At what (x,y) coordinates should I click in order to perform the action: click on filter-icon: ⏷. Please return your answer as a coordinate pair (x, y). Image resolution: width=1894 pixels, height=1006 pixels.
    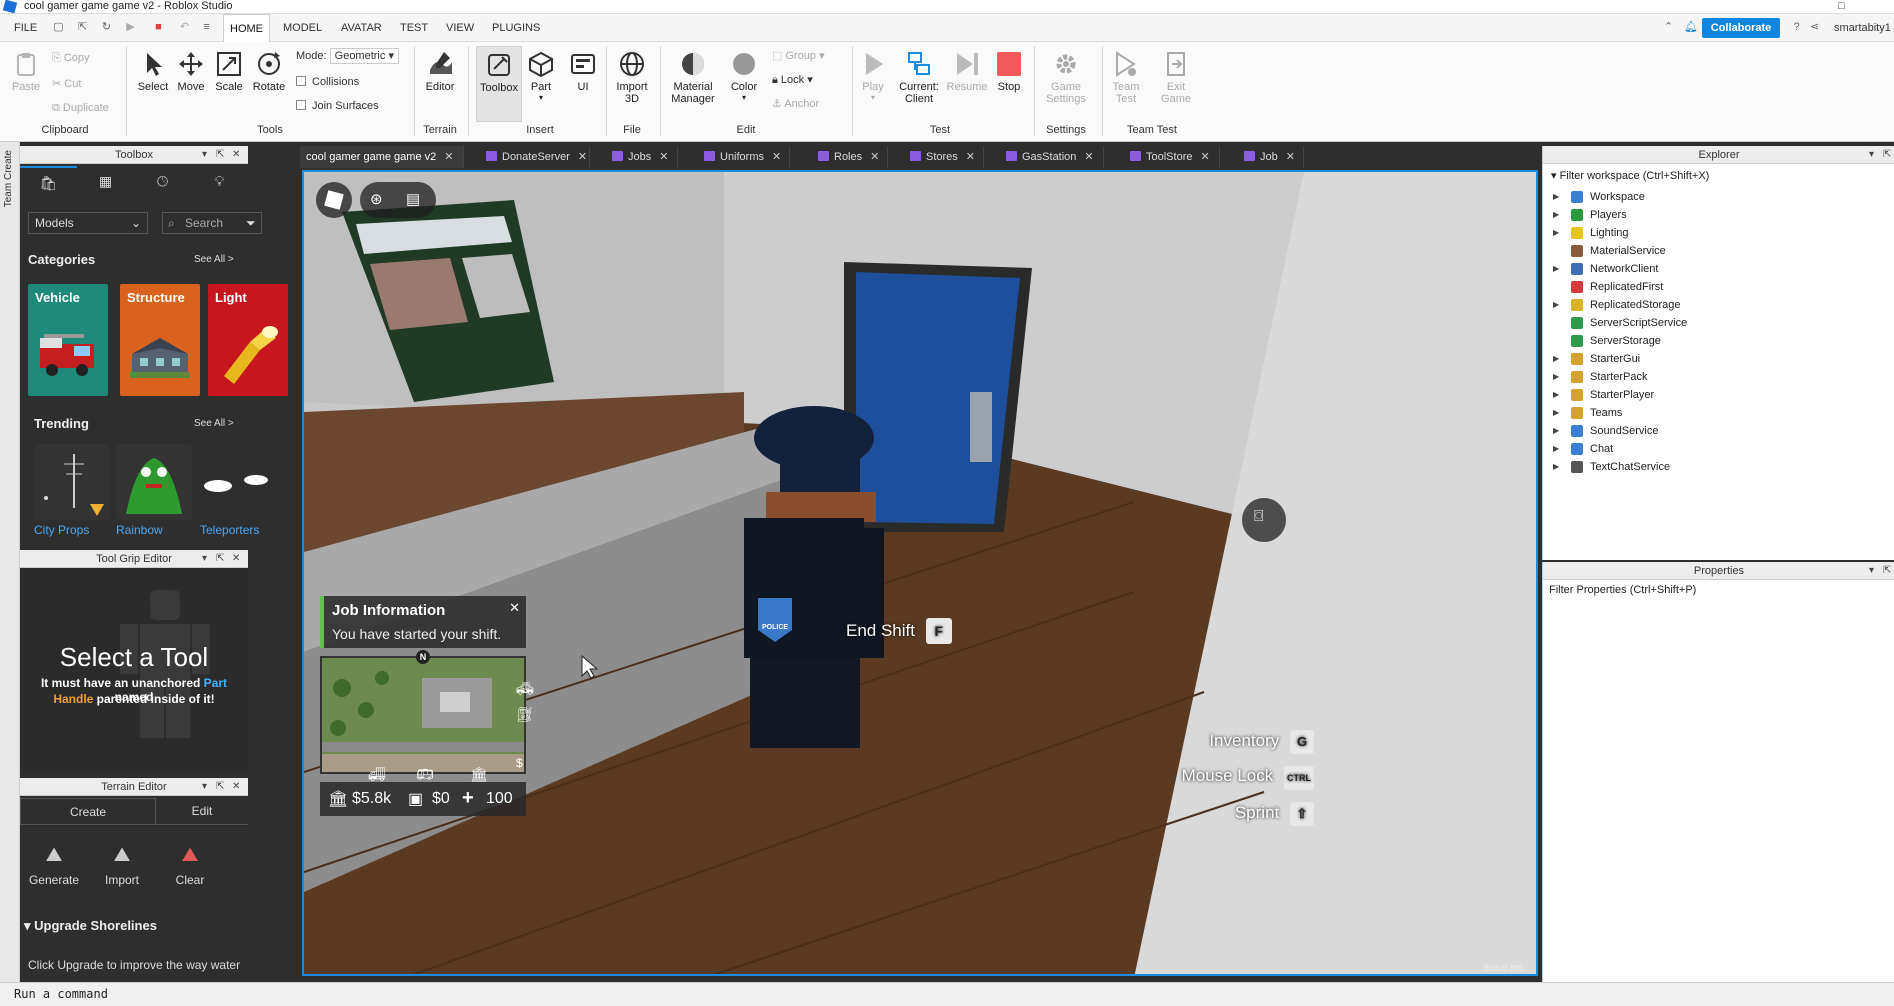
    Looking at the image, I should click on (251, 223).